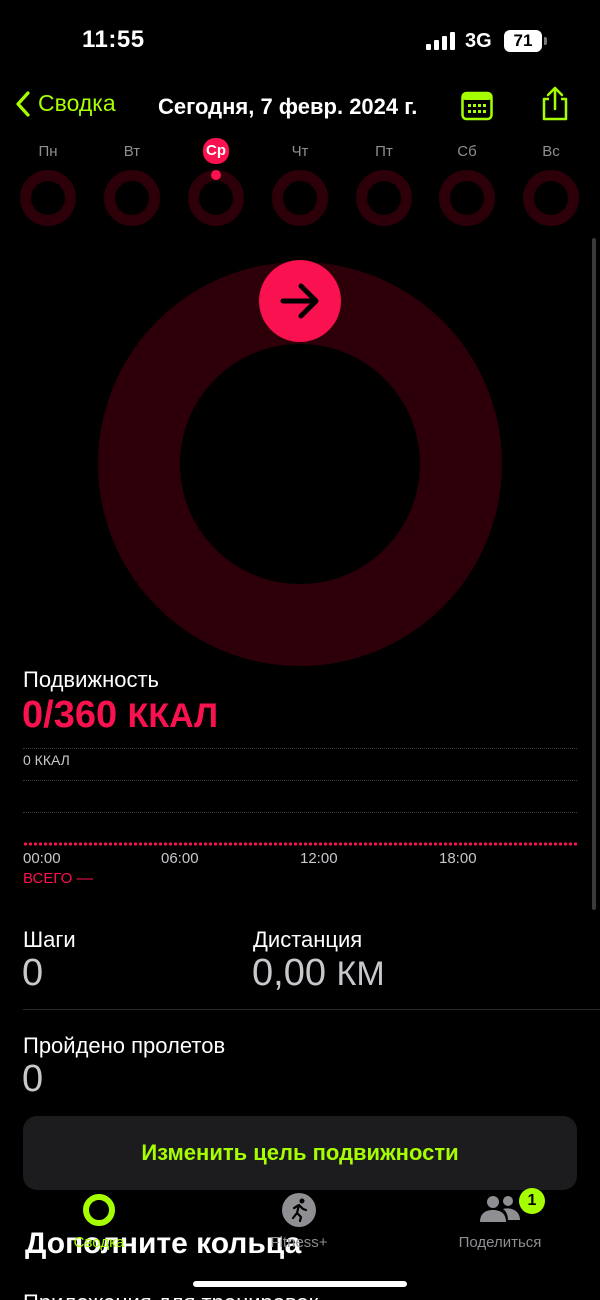 The image size is (600, 1300). I want to click on distance-unit: КМ, so click(360, 974).